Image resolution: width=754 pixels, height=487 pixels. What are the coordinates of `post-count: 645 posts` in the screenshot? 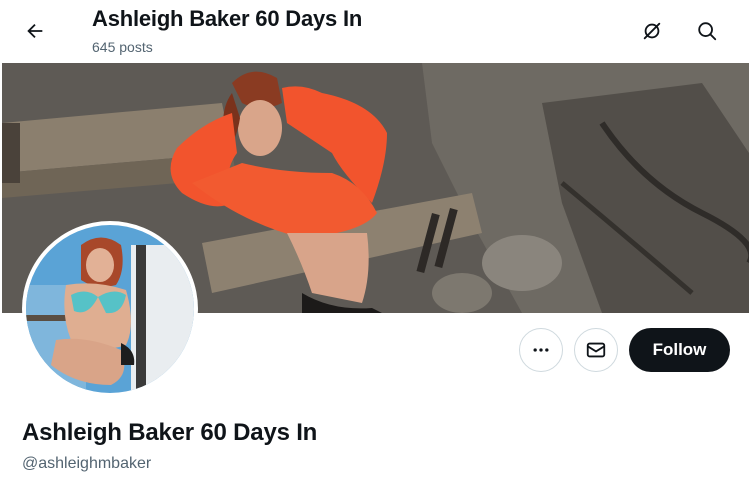 It's located at (122, 47).